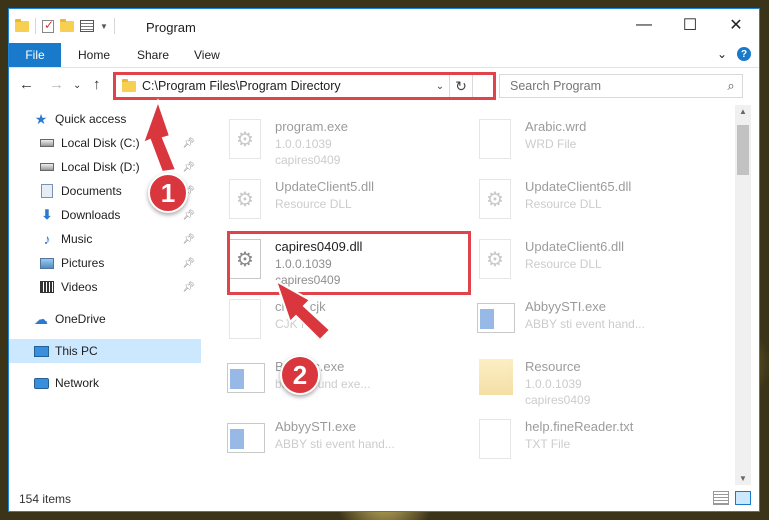 This screenshot has height=520, width=769. What do you see at coordinates (334, 322) in the screenshot?
I see `file-item-clean-cjk: clean.cjk CJK File` at bounding box center [334, 322].